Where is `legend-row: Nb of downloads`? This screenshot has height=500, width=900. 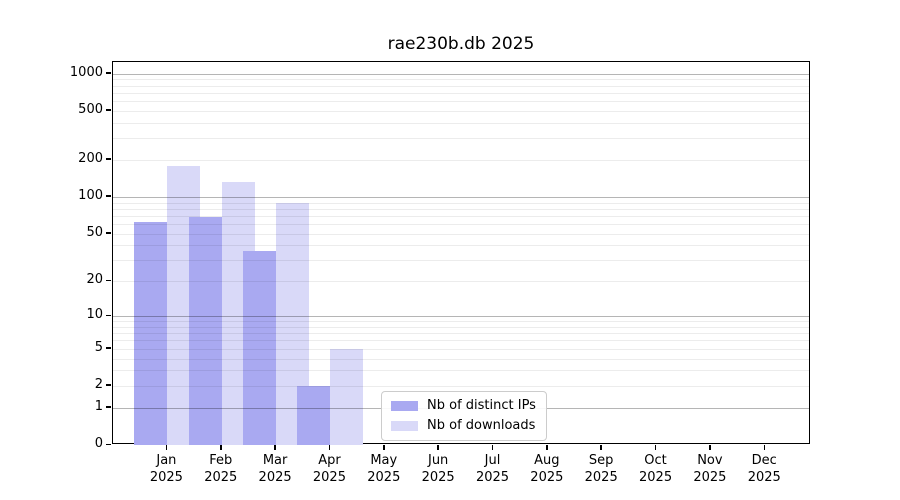 legend-row: Nb of downloads is located at coordinates (463, 425).